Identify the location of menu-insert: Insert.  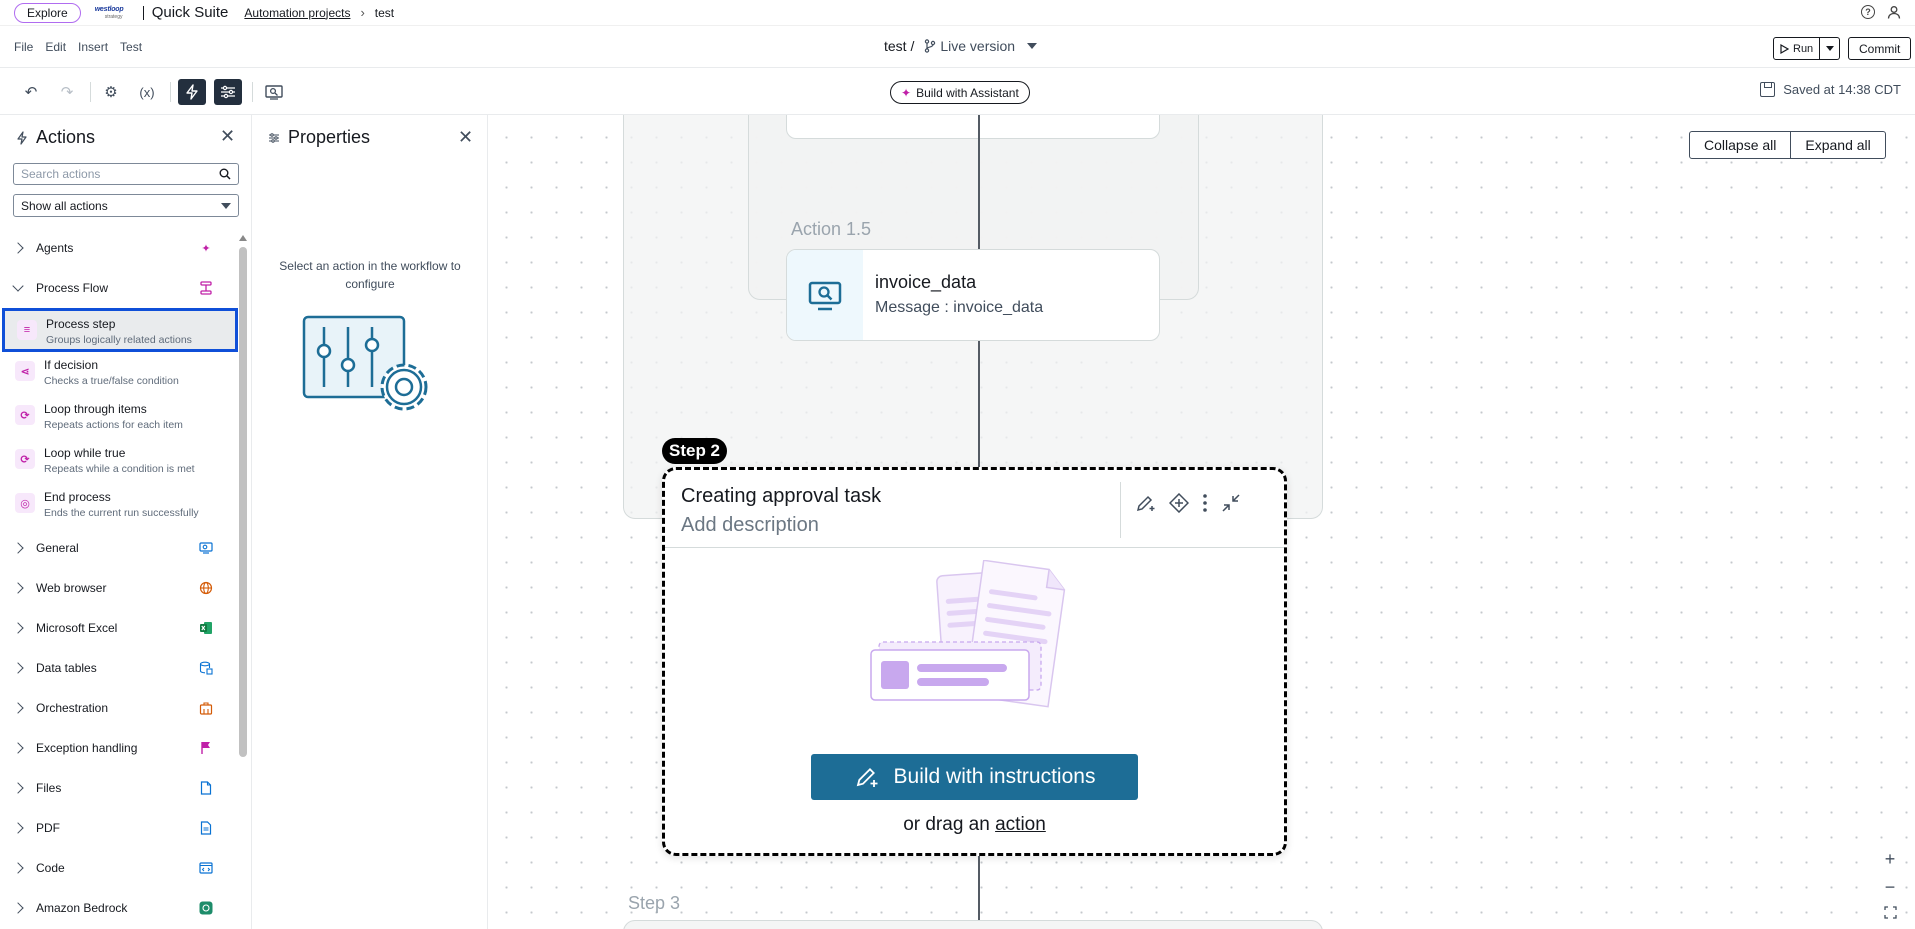
(93, 47).